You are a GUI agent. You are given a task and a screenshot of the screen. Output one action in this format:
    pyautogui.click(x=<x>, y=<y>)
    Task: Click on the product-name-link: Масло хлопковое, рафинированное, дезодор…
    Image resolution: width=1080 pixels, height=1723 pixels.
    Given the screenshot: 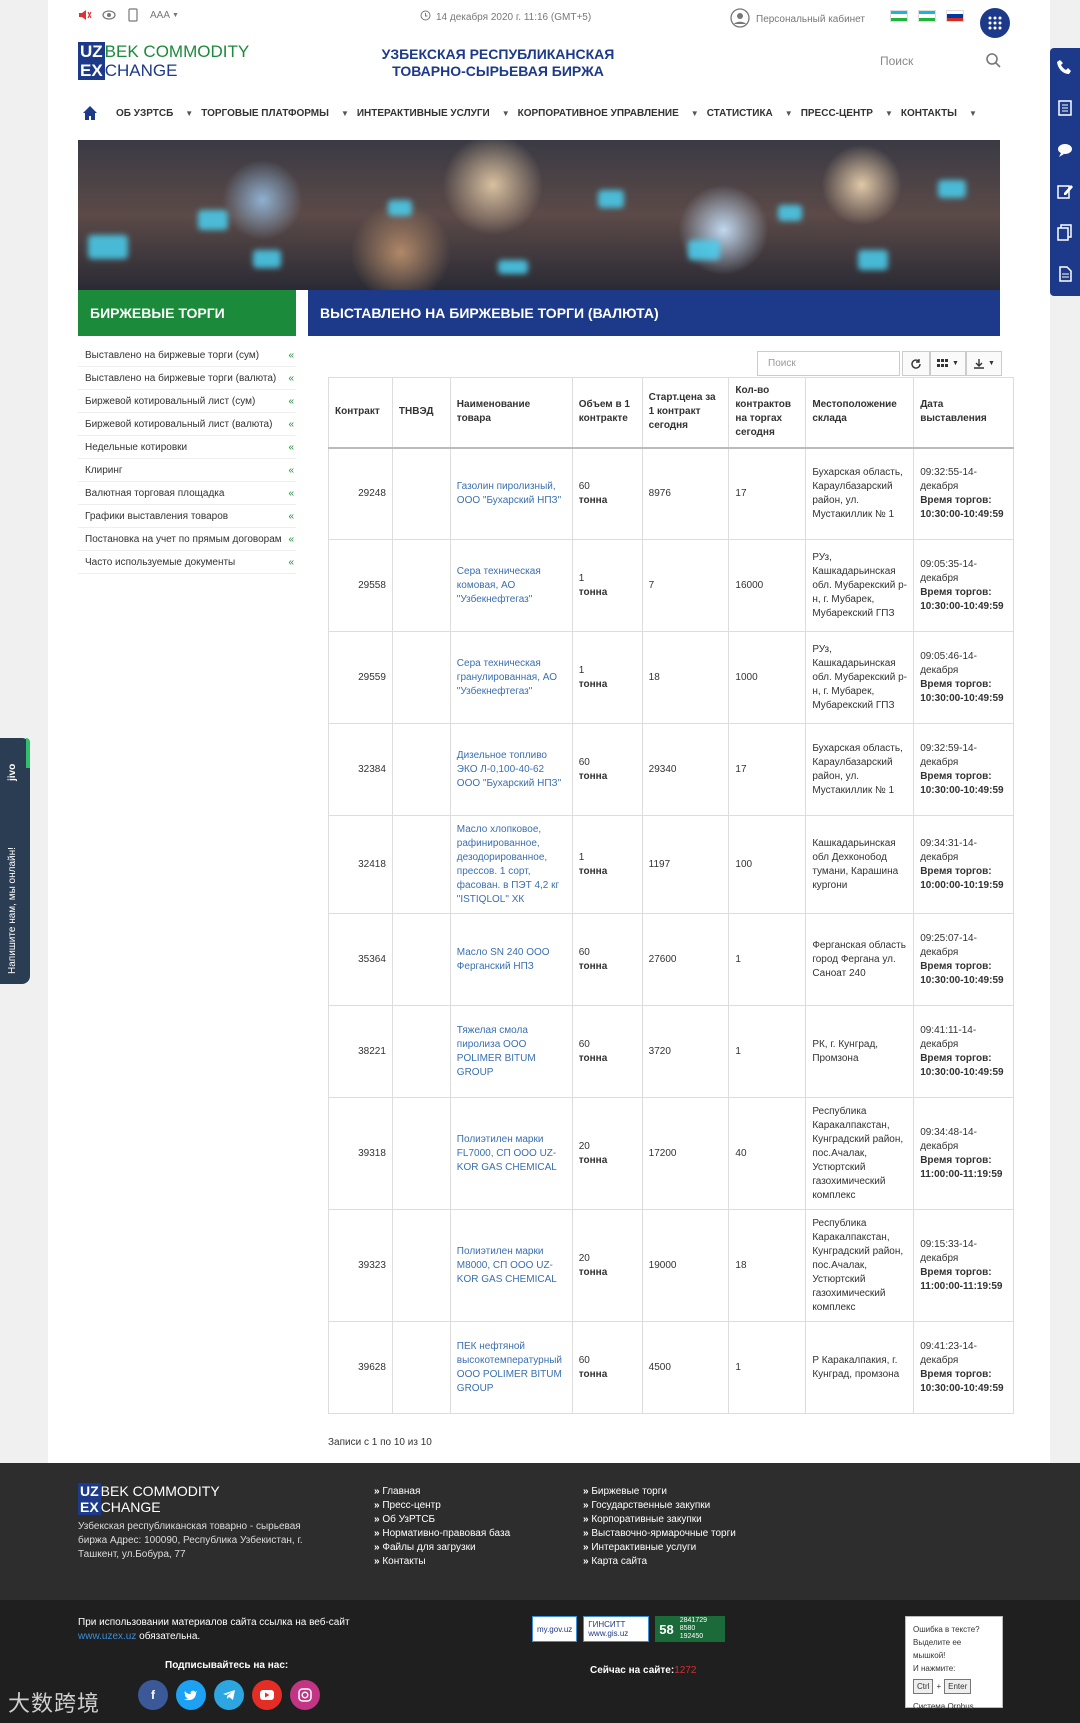 What is the action you would take?
    pyautogui.click(x=511, y=864)
    